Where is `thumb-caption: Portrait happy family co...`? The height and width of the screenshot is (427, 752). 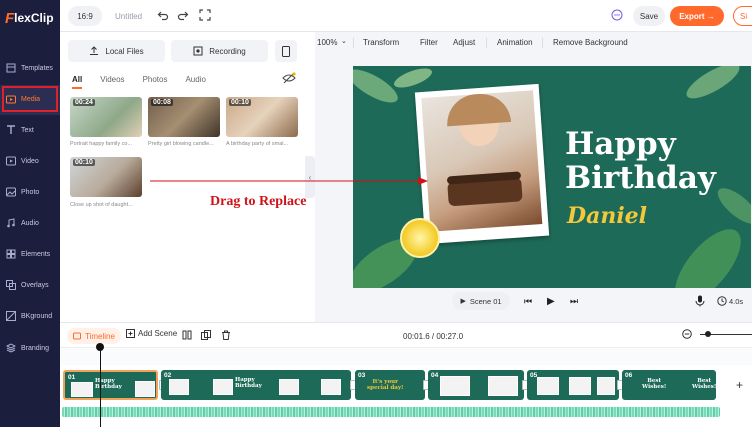
thumb-caption: Portrait happy family co... is located at coordinates (101, 144).